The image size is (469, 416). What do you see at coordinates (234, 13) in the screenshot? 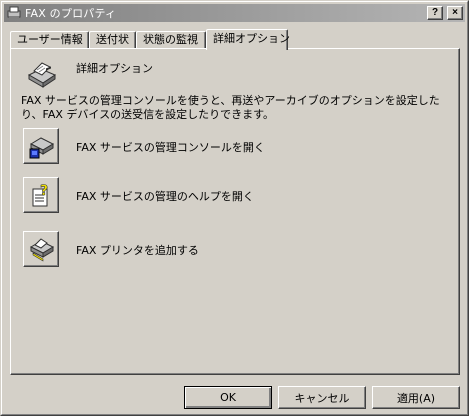
I see `title-bar: FAX のプロパティ ? ×` at bounding box center [234, 13].